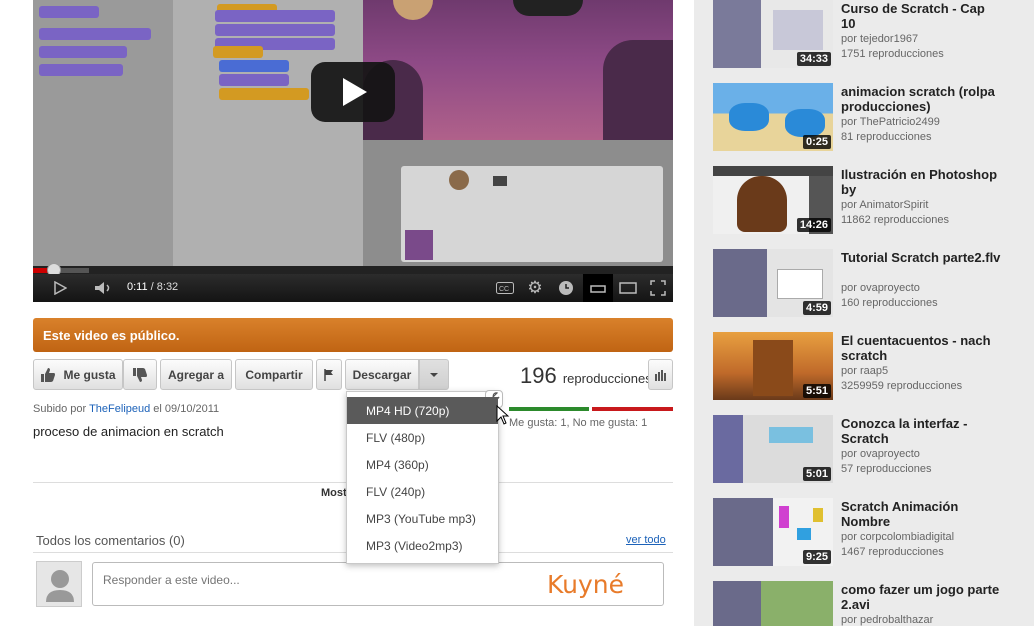 This screenshot has width=1034, height=626. Describe the element at coordinates (892, 54) in the screenshot. I see `related-plays: 1751 reproducciones` at that location.